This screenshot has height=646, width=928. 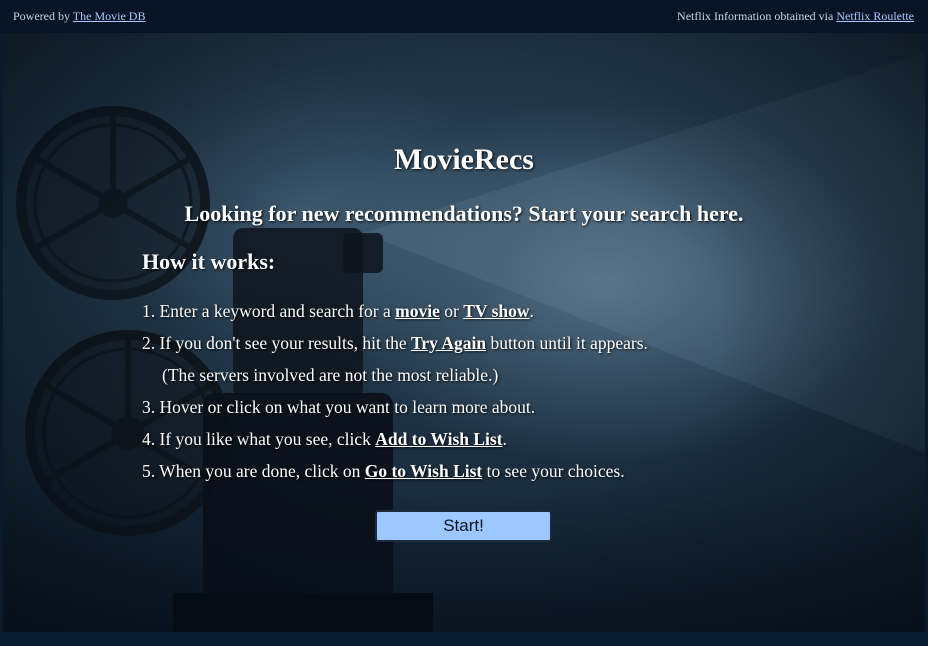 I want to click on add-to-wish-list-link: Add to Wish List, so click(x=438, y=439).